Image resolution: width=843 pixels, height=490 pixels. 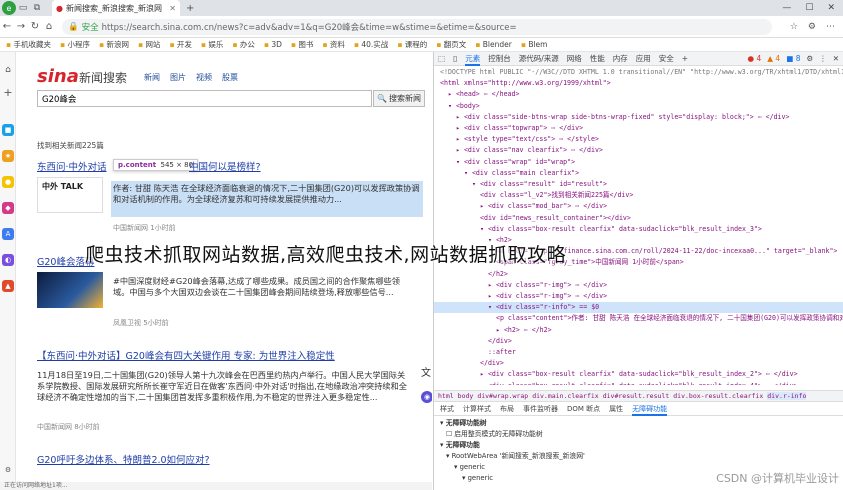 What do you see at coordinates (786, 8) in the screenshot?
I see `minimize-icon: —` at bounding box center [786, 8].